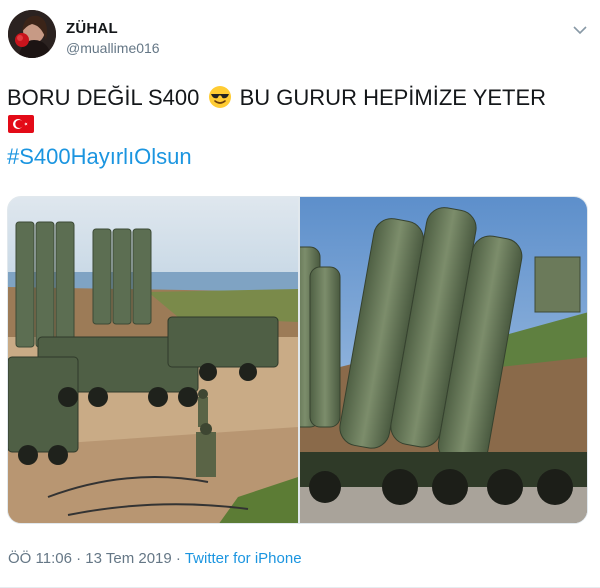 This screenshot has height=588, width=600. What do you see at coordinates (92, 28) in the screenshot?
I see `display-name: ZÜHAL` at bounding box center [92, 28].